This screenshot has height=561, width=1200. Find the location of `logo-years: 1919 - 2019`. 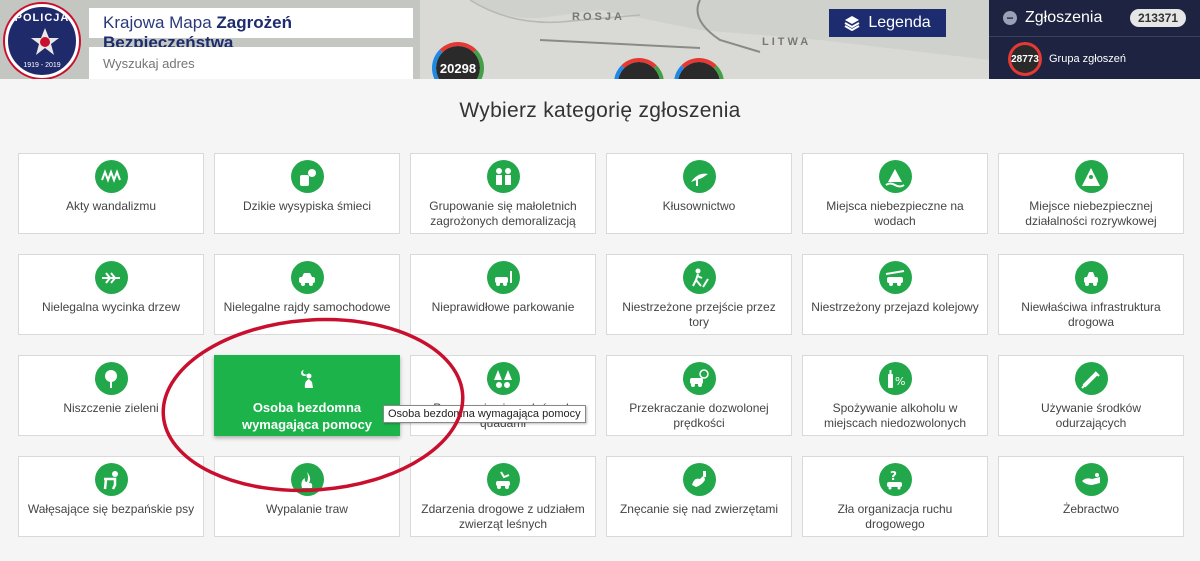

logo-years: 1919 - 2019 is located at coordinates (42, 65).